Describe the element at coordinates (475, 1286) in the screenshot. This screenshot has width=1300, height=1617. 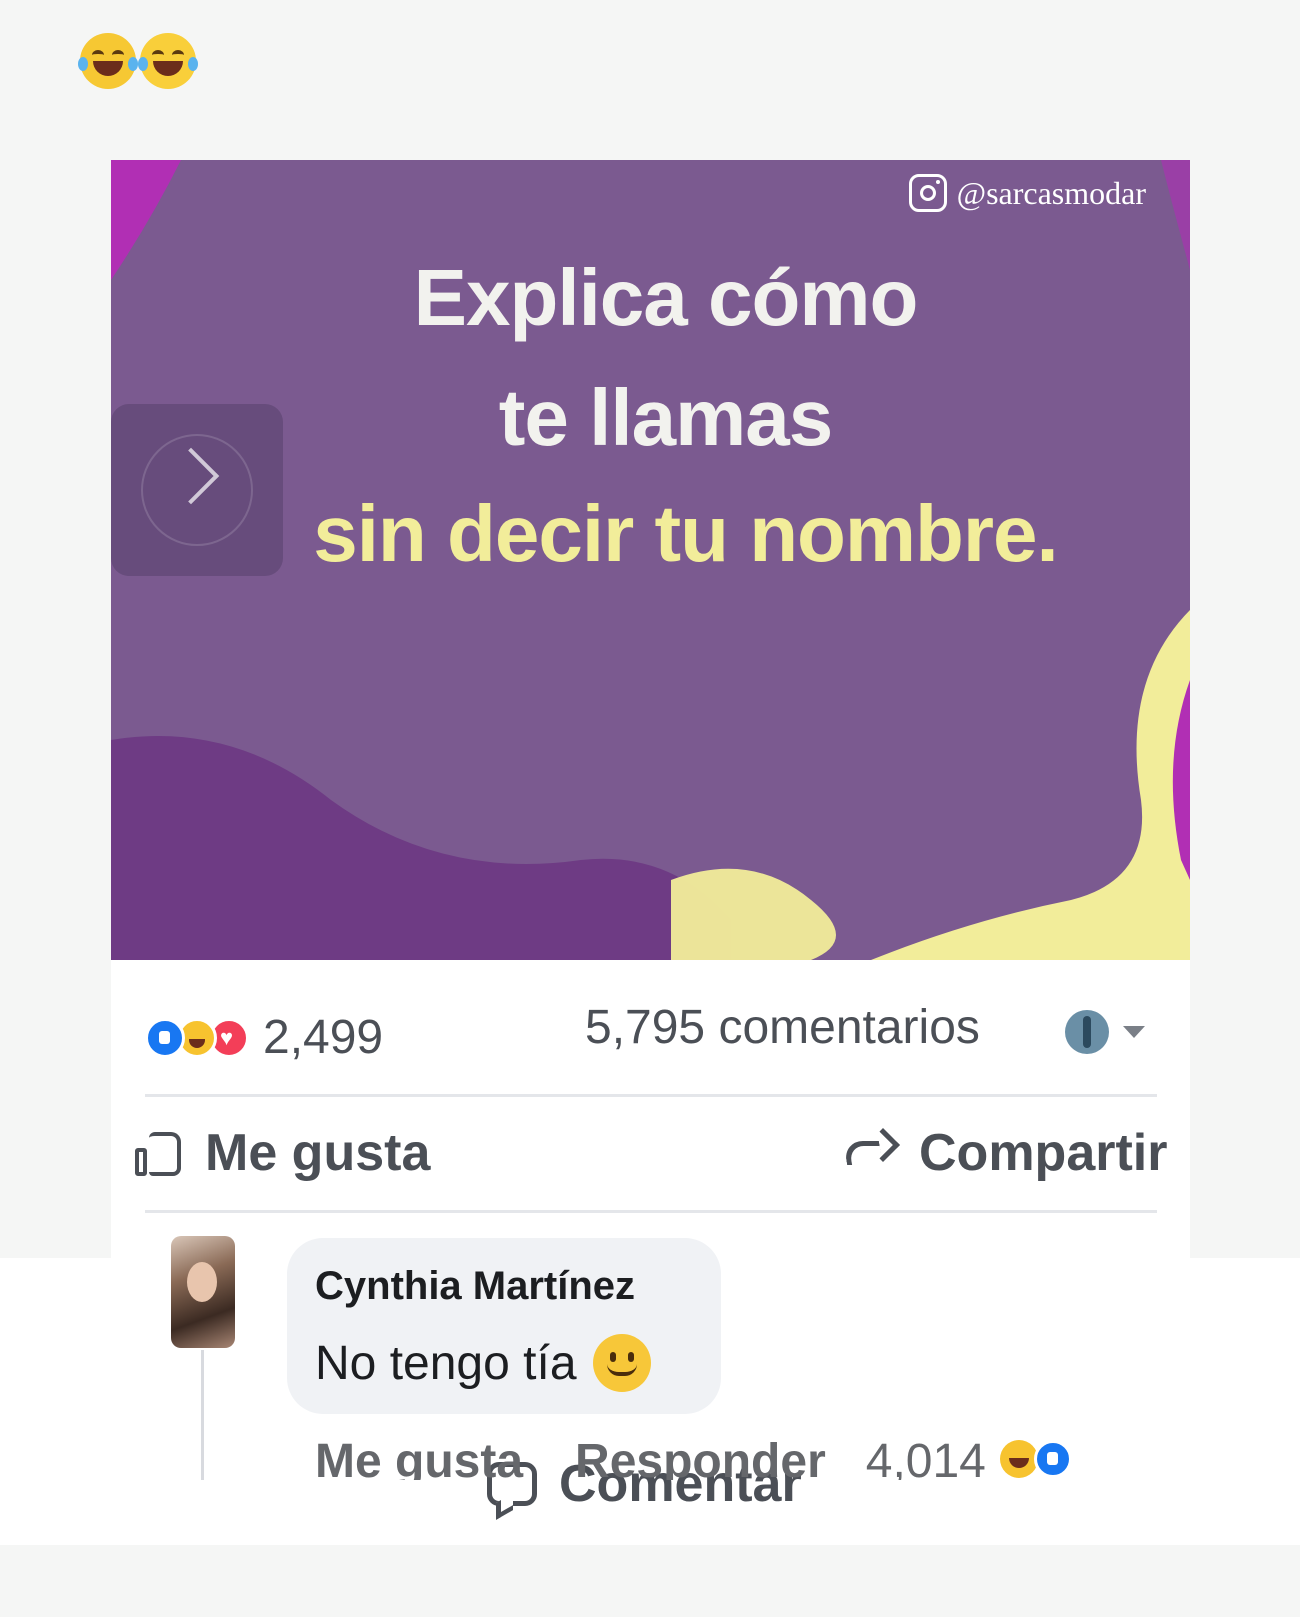
I see `comment-author: Cynthia Martínez` at that location.